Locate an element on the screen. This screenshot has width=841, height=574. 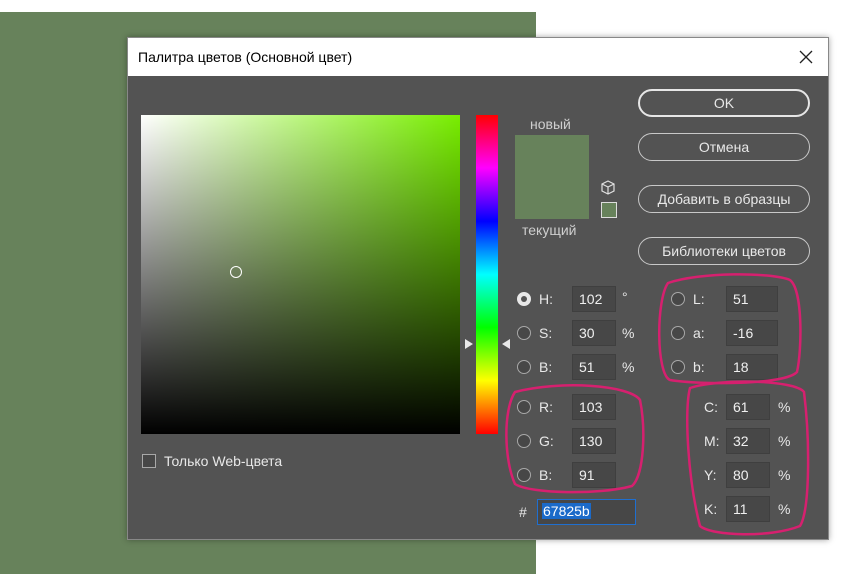
lab-a-radio is located at coordinates (678, 333).